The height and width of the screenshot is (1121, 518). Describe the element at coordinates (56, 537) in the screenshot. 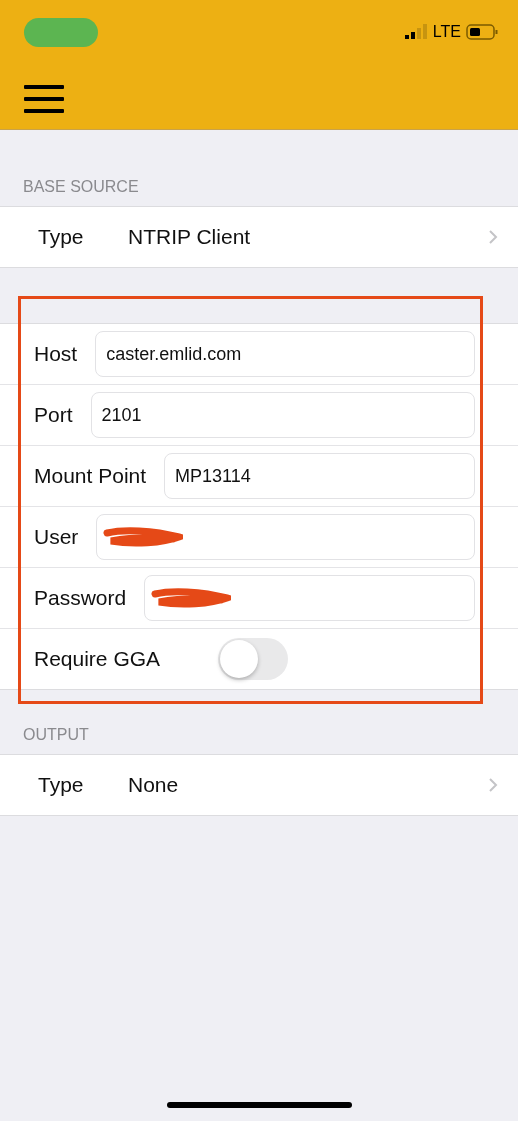

I see `field-label: User` at that location.